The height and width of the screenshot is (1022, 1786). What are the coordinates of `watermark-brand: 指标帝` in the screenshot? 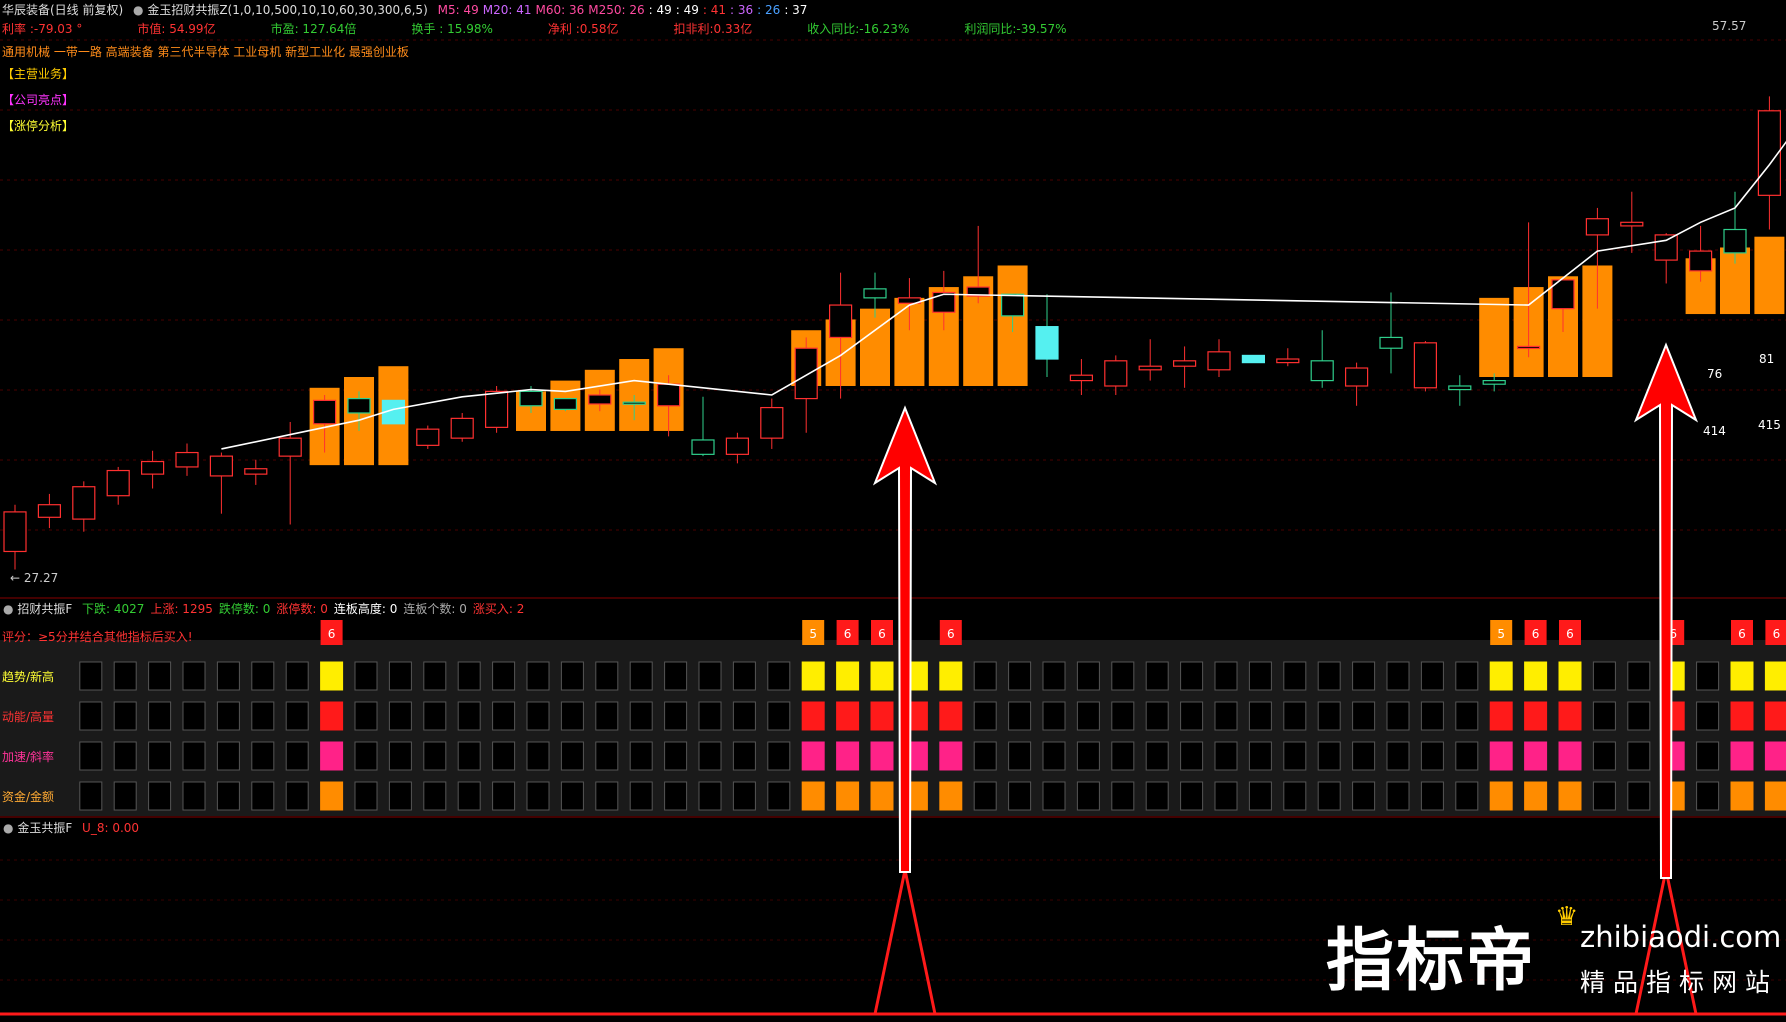 It's located at (1431, 961).